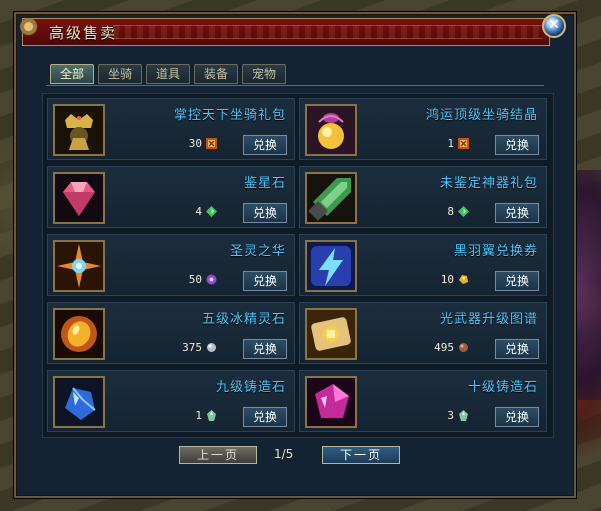 This screenshot has height=511, width=601. Describe the element at coordinates (423, 401) in the screenshot. I see `item-card: 十级铸造石 3 兑换` at that location.